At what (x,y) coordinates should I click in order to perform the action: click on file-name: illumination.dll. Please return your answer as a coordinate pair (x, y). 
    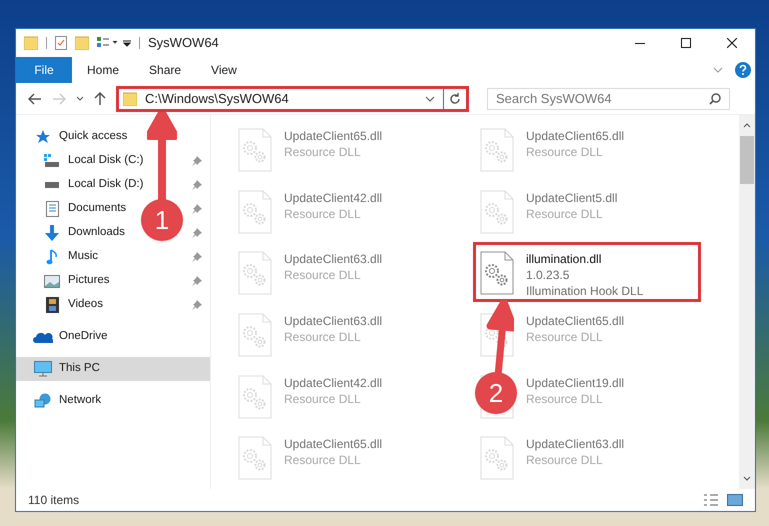
    Looking at the image, I should click on (564, 259).